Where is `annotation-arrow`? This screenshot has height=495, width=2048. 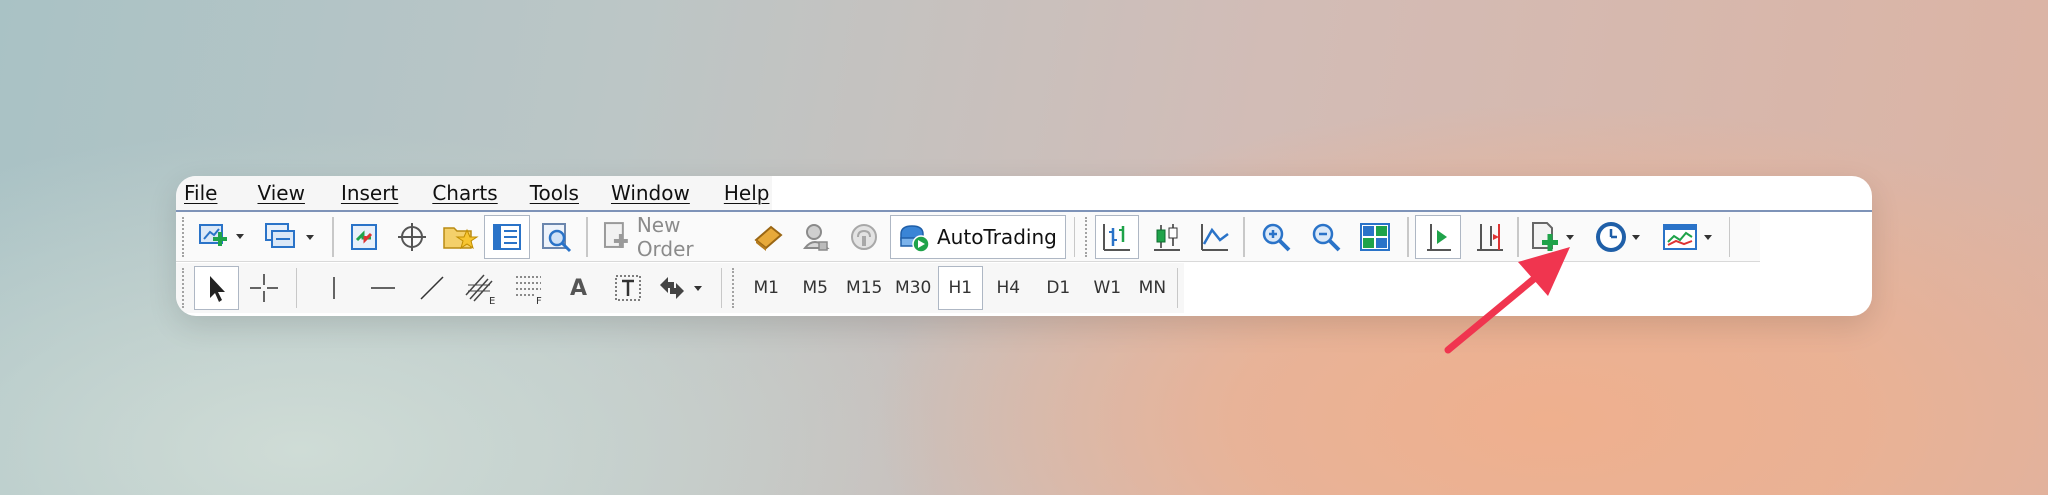
annotation-arrow is located at coordinates (1507, 300).